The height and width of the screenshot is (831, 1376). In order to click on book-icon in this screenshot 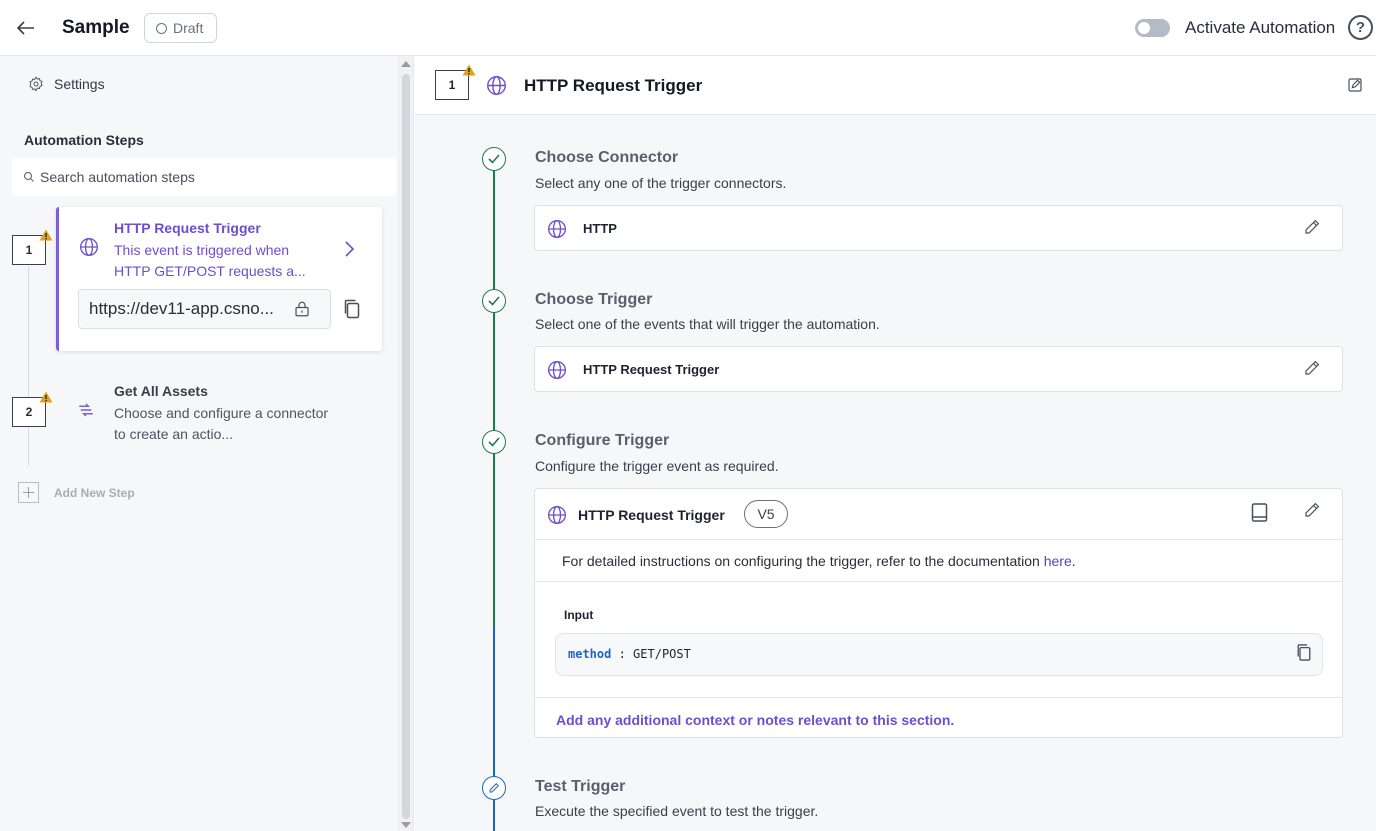, I will do `click(1259, 512)`.